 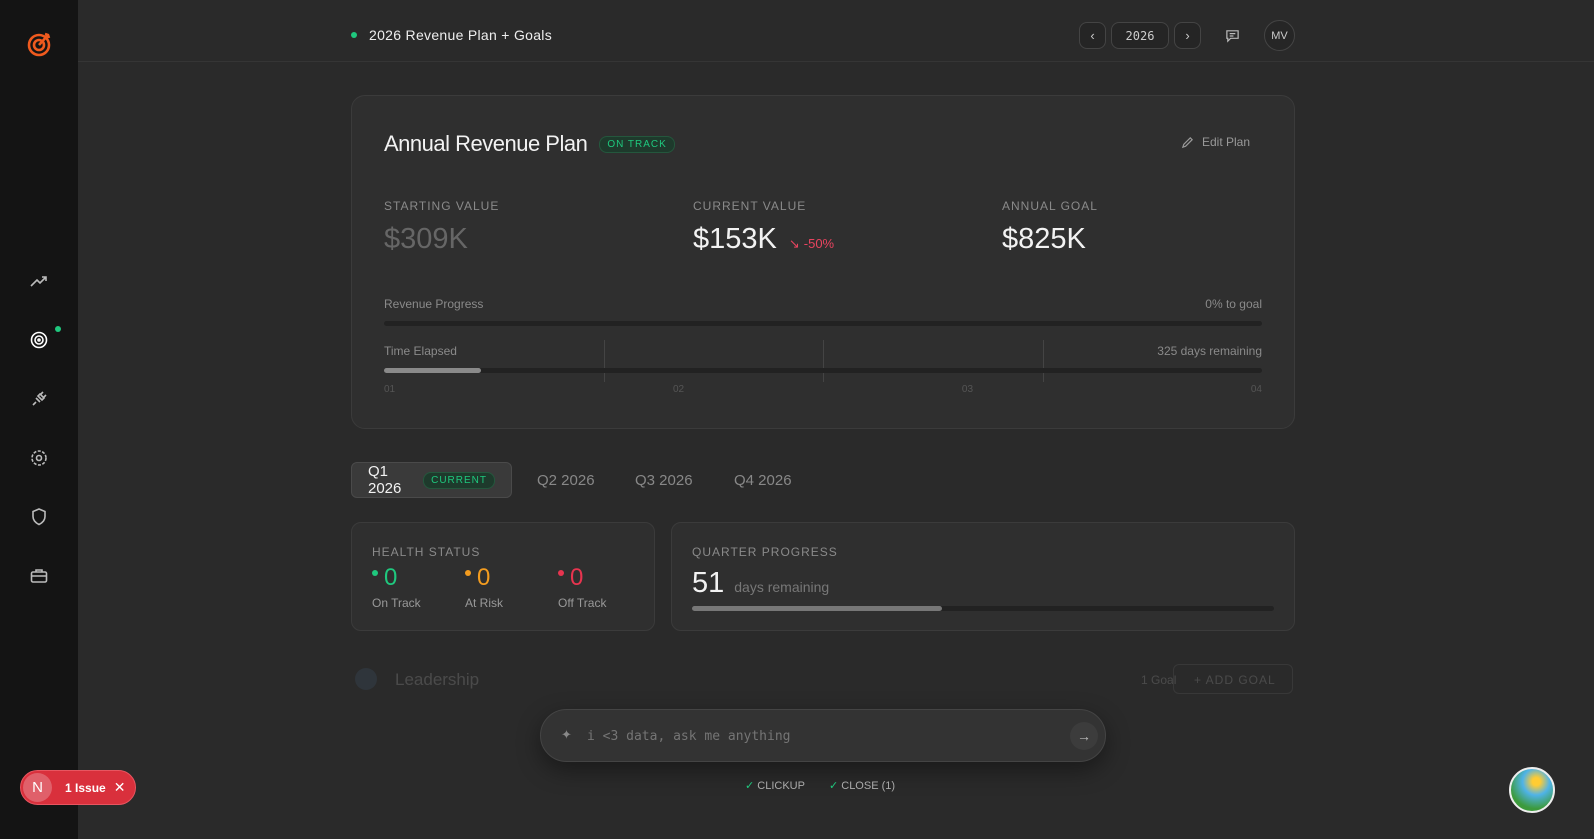 I want to click on tab-label: Q1 2026, so click(x=385, y=480).